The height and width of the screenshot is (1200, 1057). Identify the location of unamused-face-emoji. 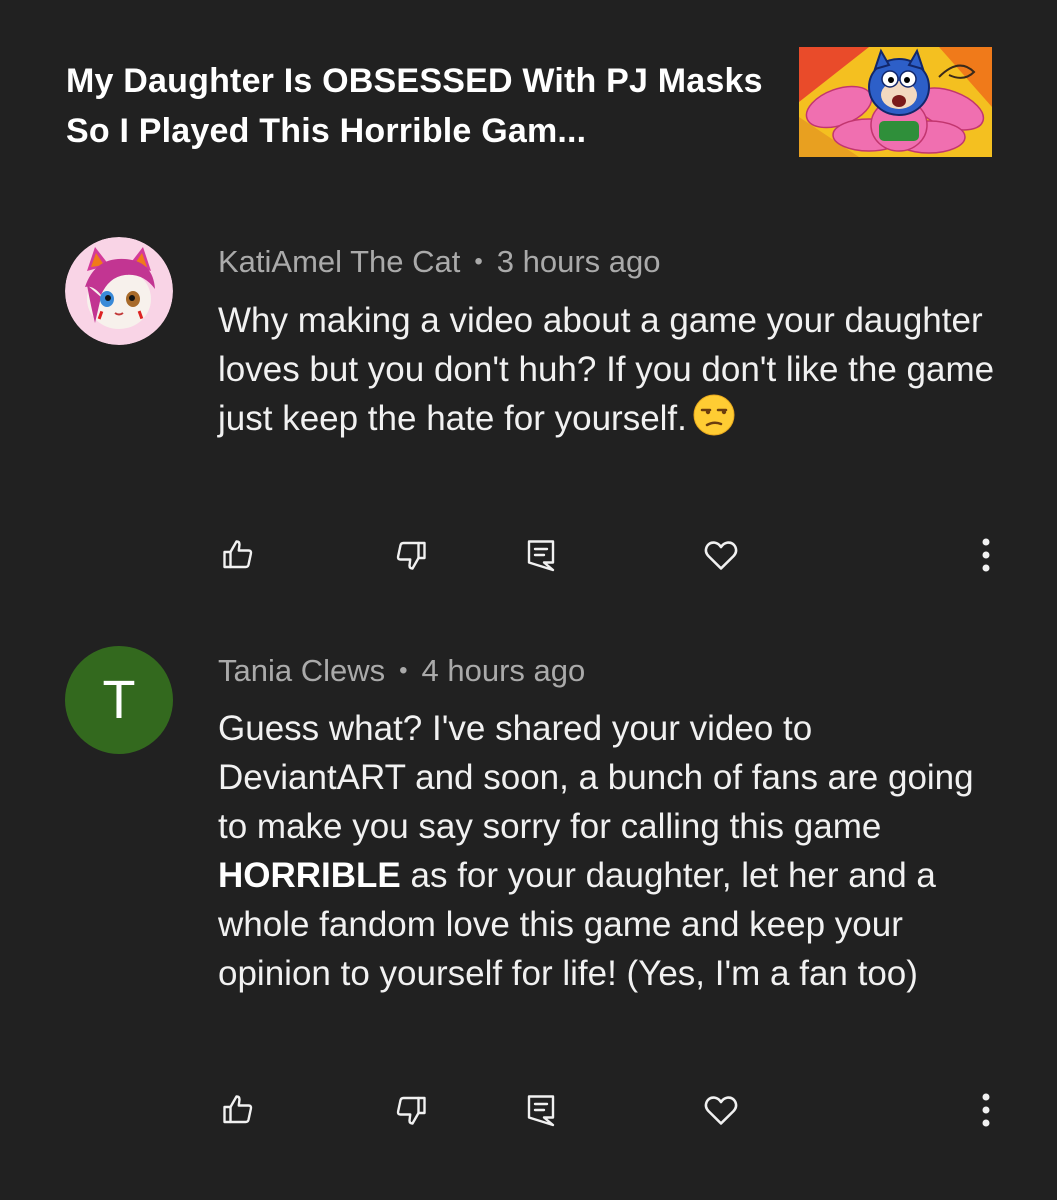
(714, 421).